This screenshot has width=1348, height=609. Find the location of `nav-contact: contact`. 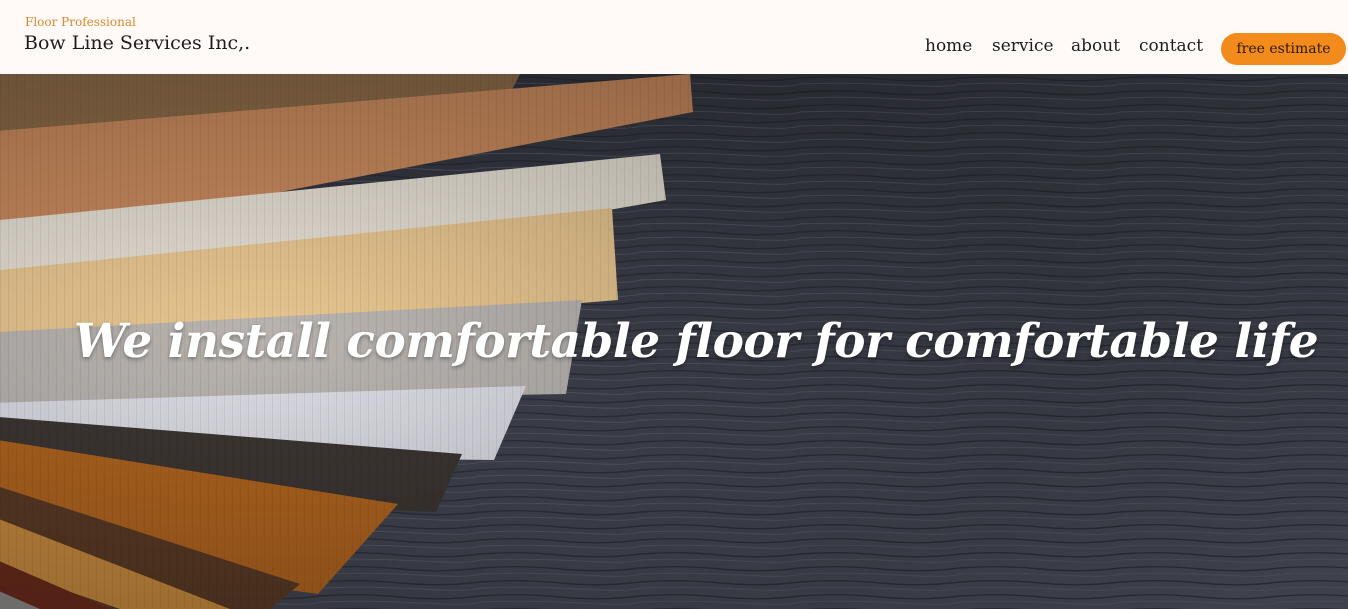

nav-contact: contact is located at coordinates (1171, 46).